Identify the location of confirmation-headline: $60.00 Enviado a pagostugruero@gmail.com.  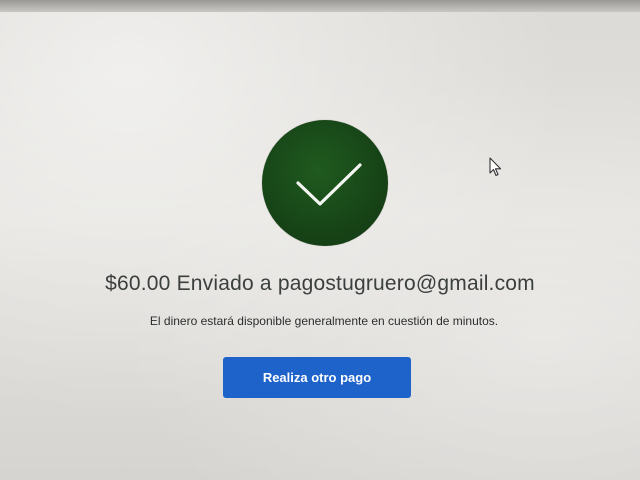
(320, 283).